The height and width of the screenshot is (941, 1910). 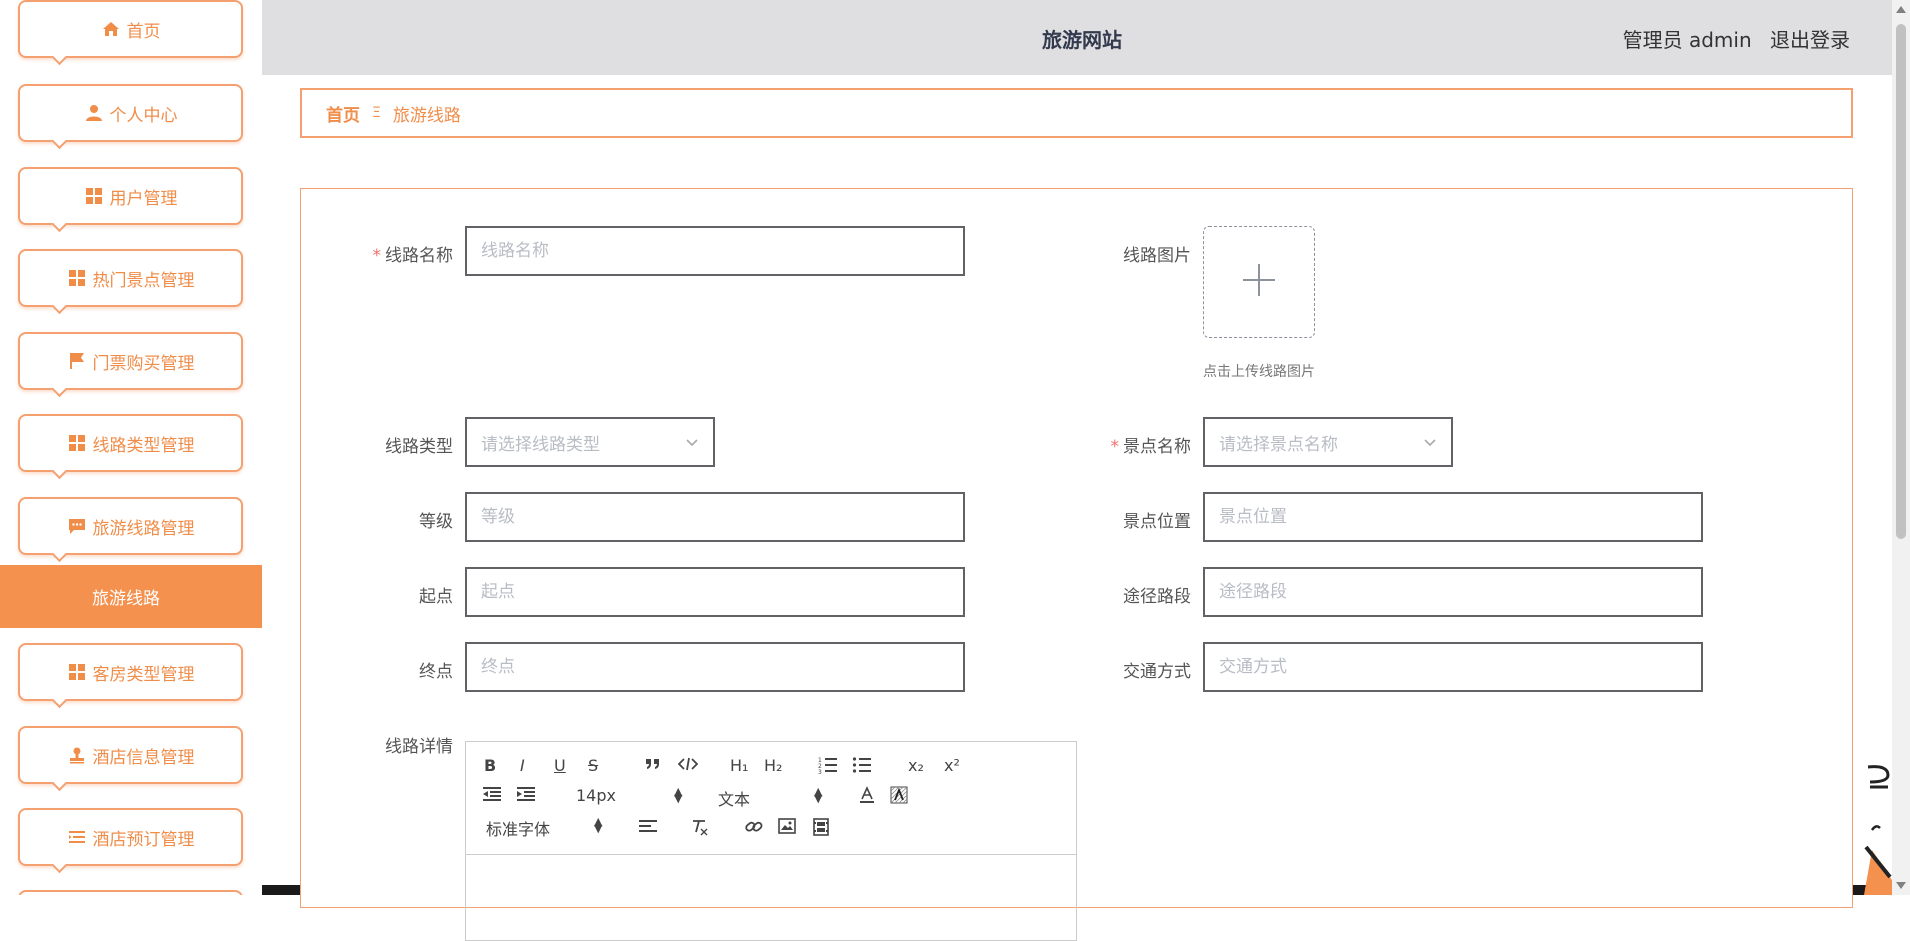 I want to click on spot-name-select: 请选择景点名称, so click(x=1328, y=442).